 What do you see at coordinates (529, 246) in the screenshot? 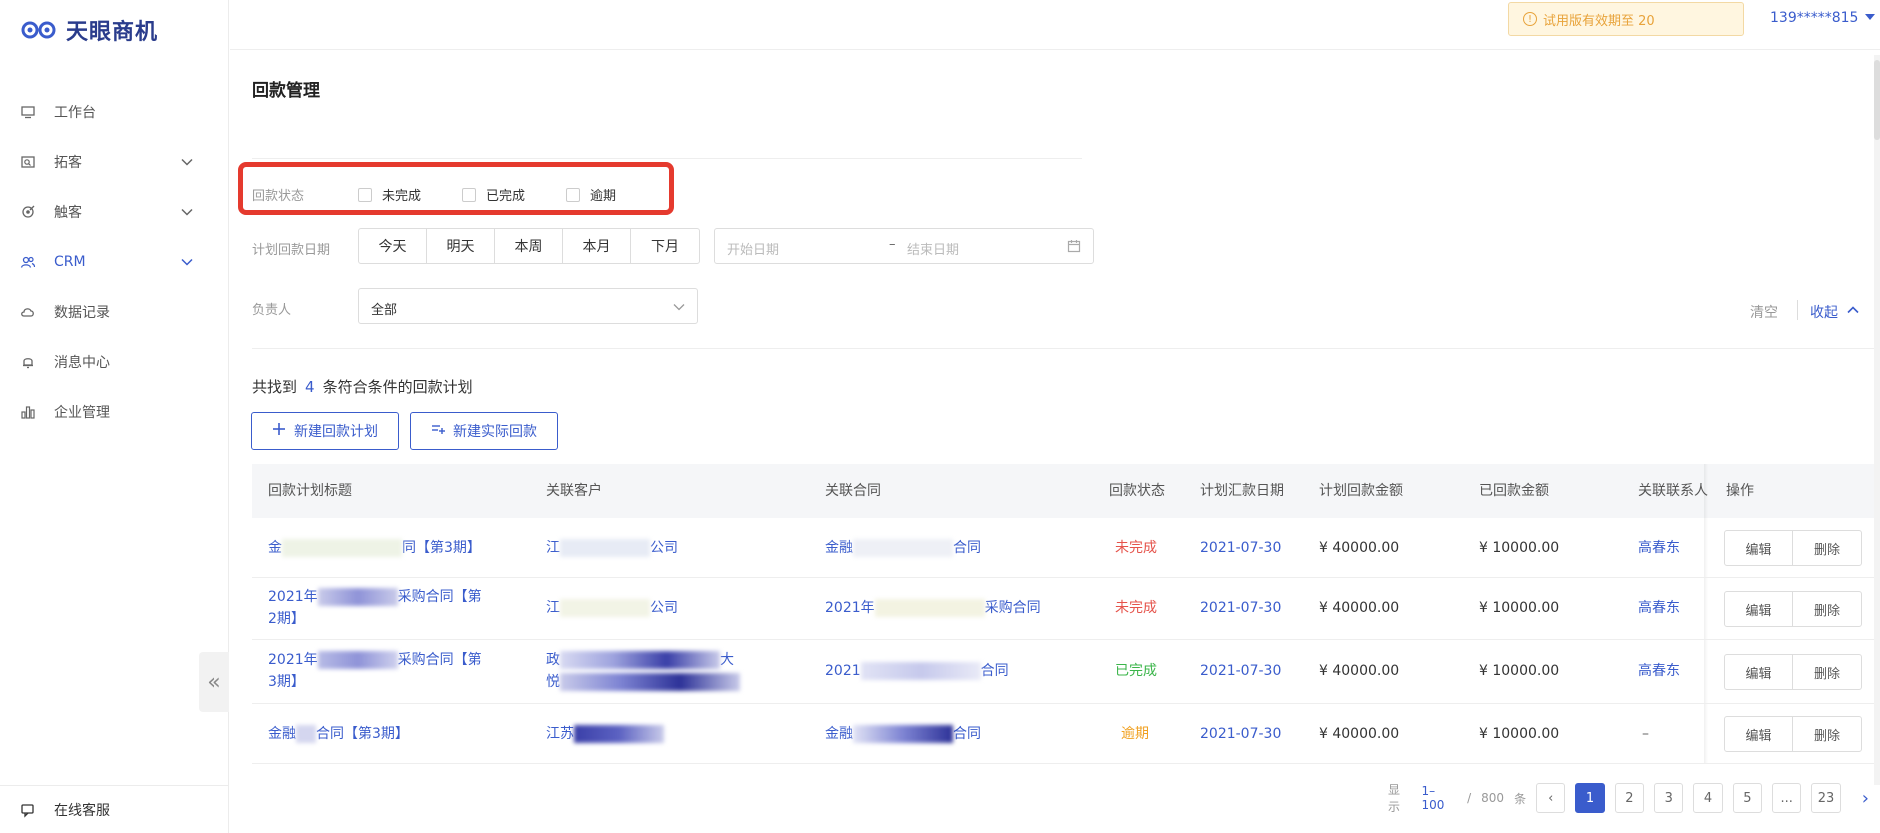
I see `date-this-week-button: 本周` at bounding box center [529, 246].